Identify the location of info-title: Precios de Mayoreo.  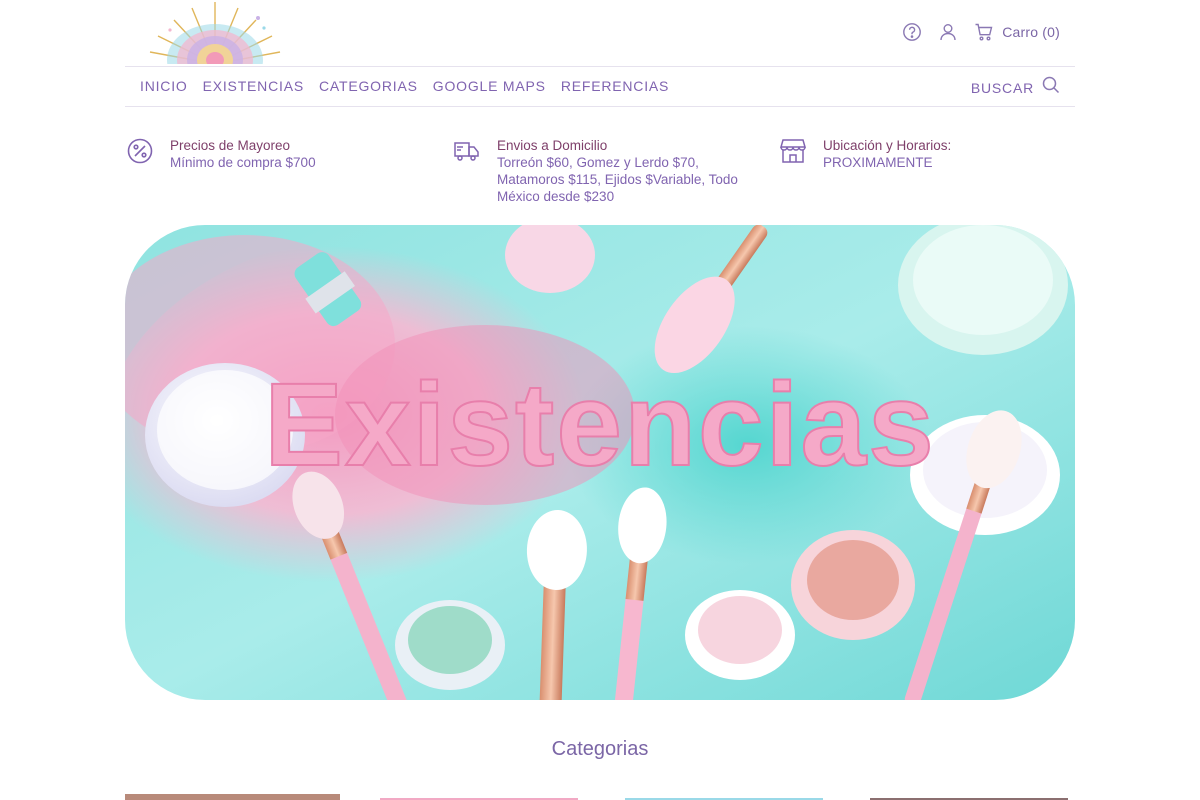
(230, 145).